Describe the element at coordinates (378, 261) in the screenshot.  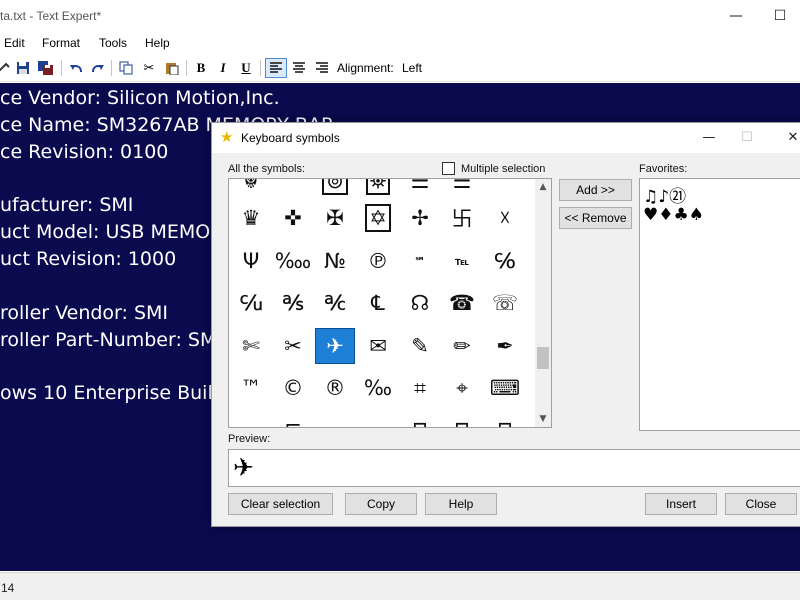
I see `symbol-cell: ℗` at that location.